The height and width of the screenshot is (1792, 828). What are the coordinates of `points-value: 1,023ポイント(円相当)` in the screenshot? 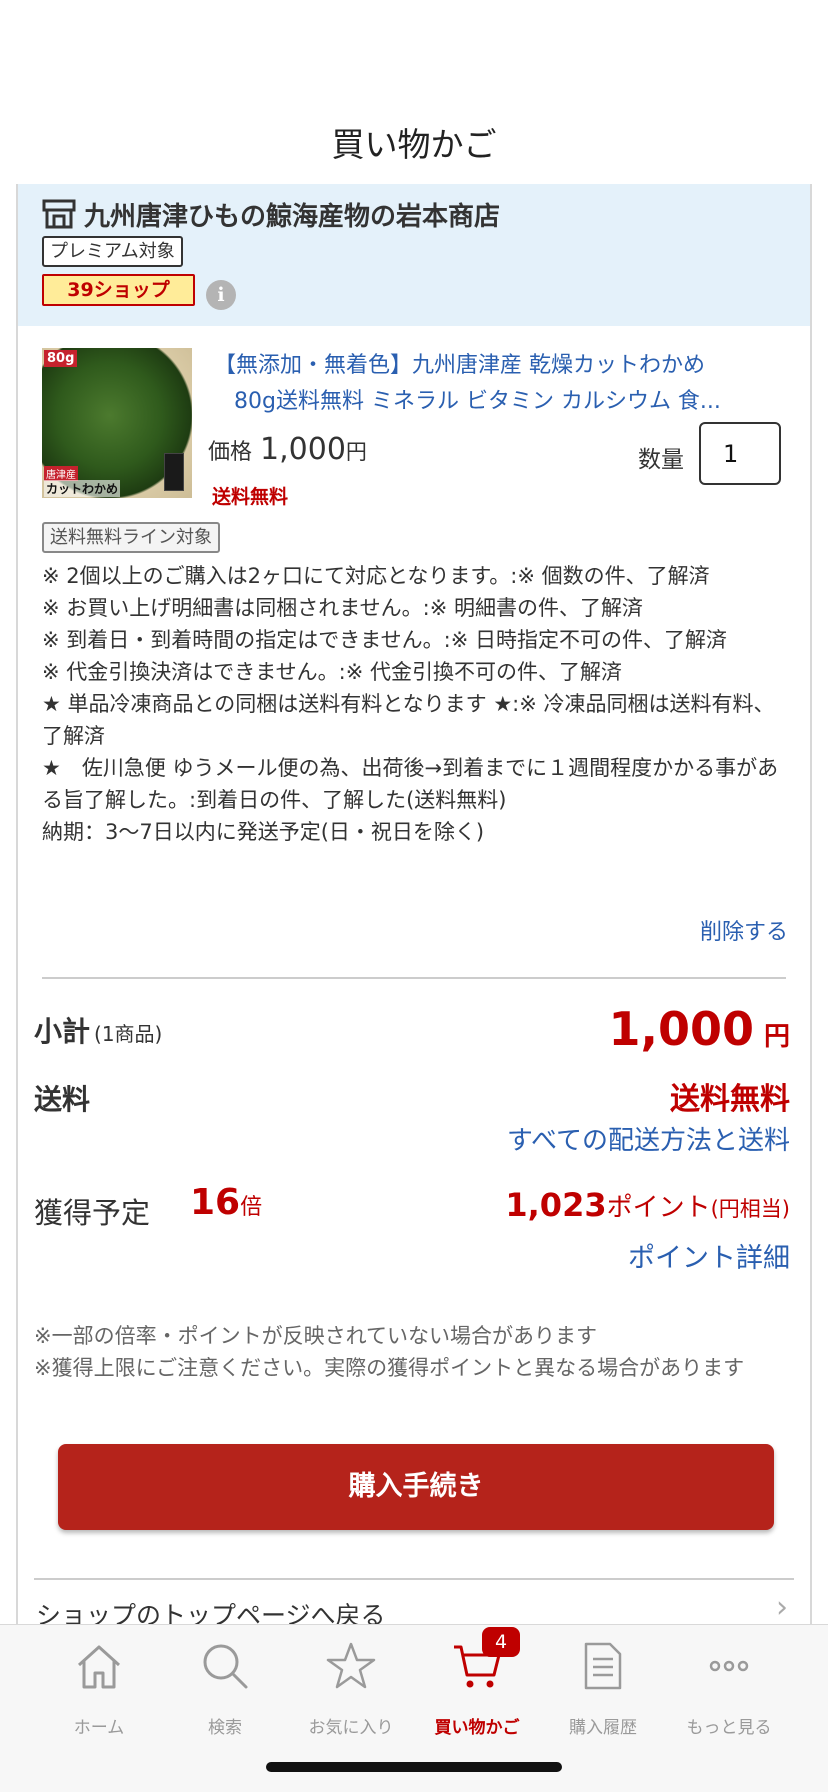 It's located at (647, 1205).